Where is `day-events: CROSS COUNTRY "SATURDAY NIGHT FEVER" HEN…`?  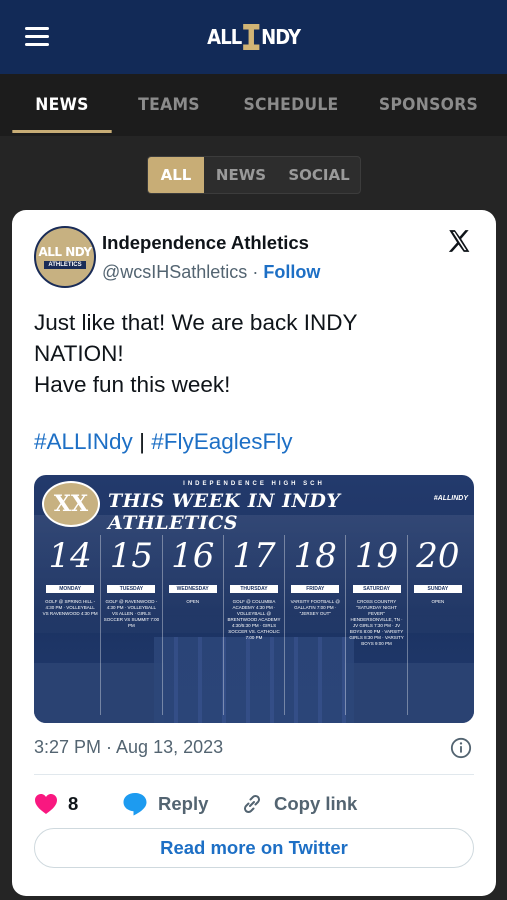
day-events: CROSS COUNTRY "SATURDAY NIGHT FEVER" HEN… is located at coordinates (376, 622).